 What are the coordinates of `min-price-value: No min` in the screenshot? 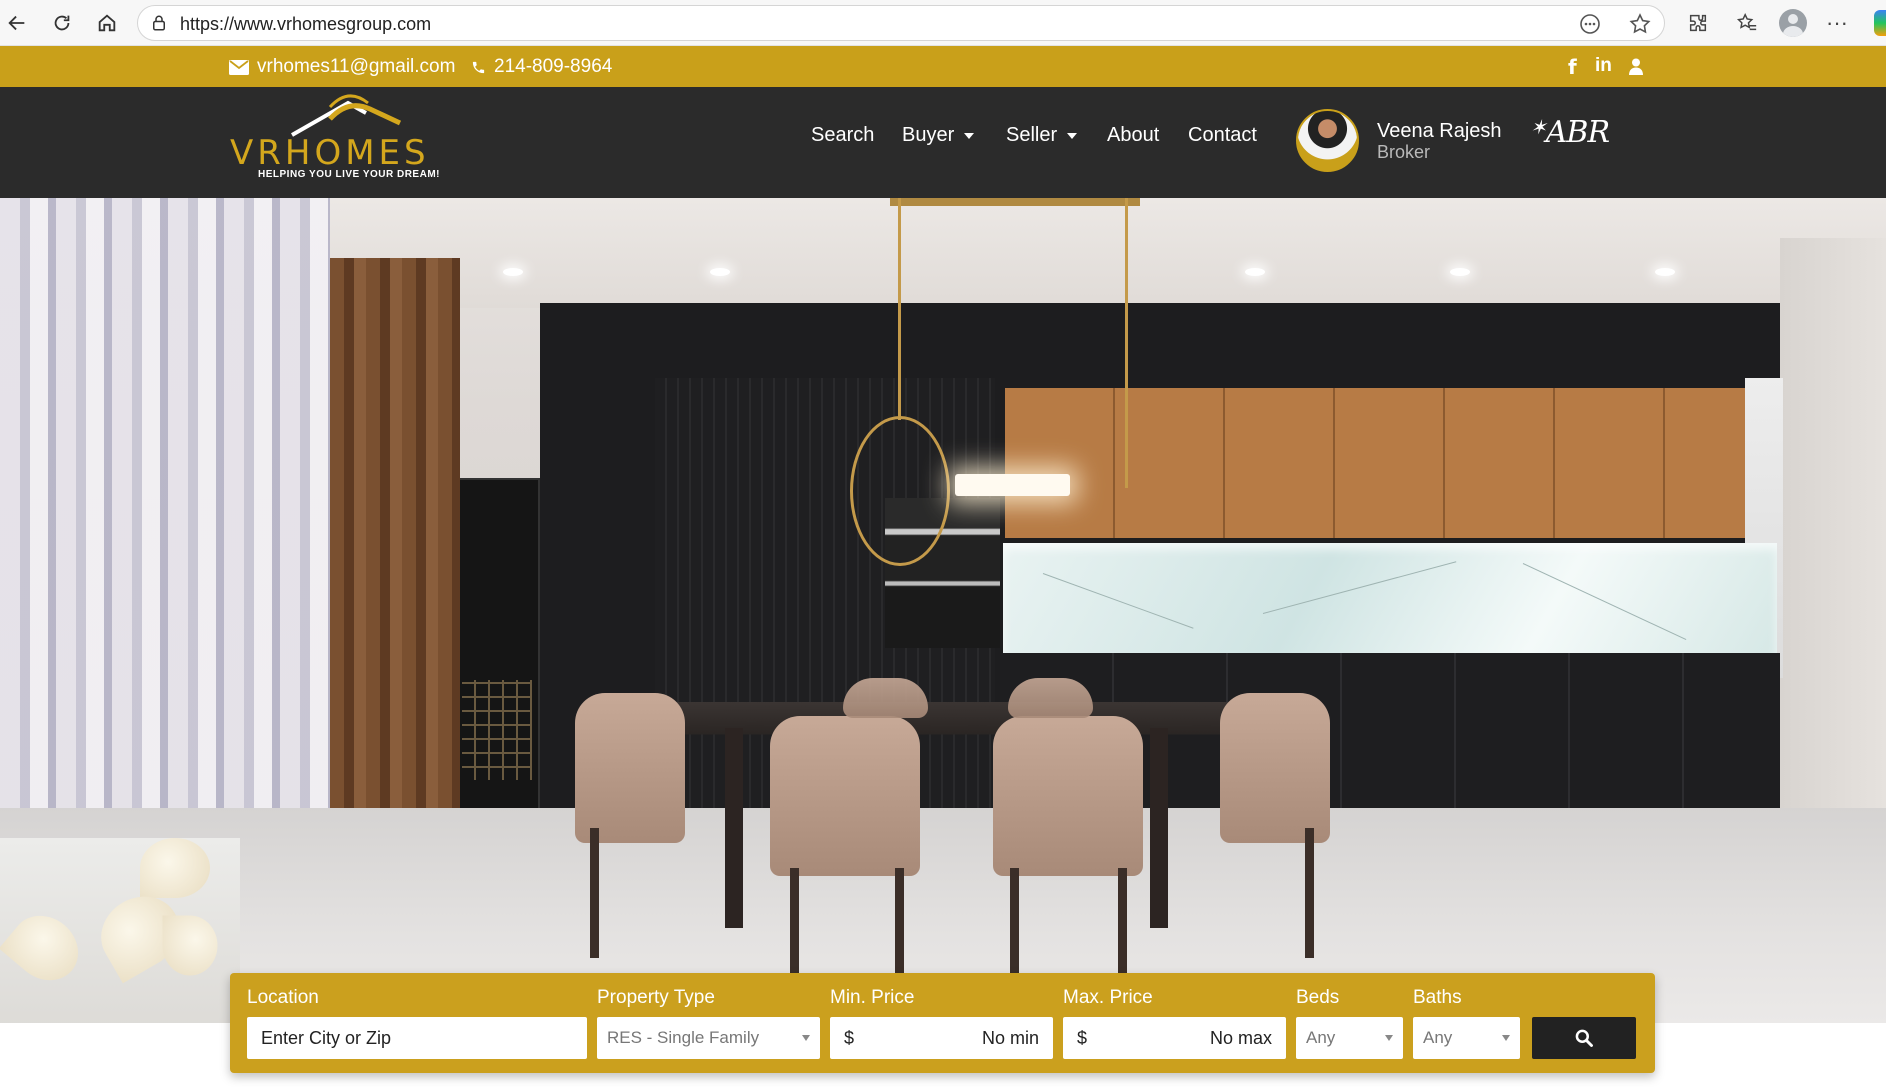 It's located at (1010, 1038).